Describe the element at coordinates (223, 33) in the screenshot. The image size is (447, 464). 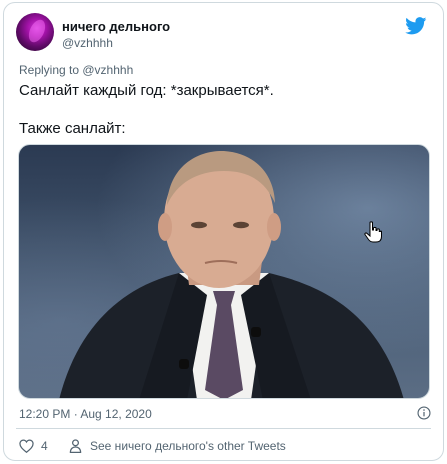
I see `tweet-header: ничего дельного @vzhhhh` at that location.